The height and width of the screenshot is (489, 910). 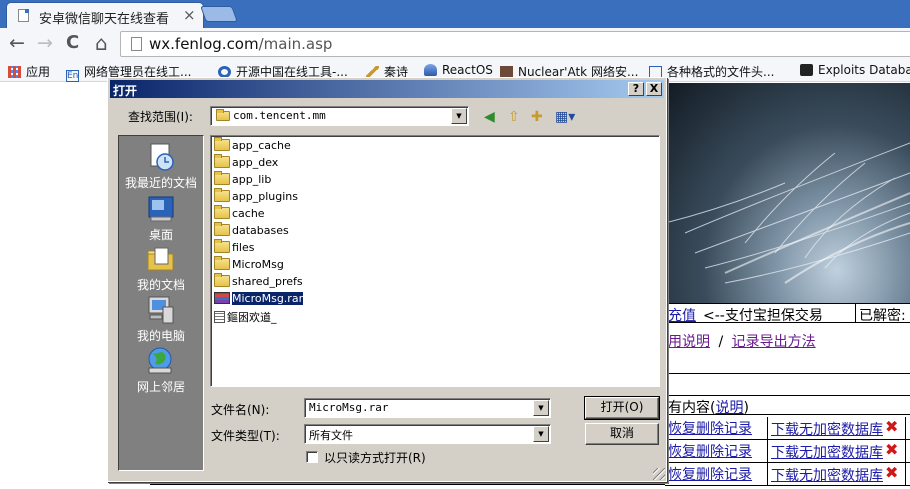 I want to click on divider, so click(x=787, y=373).